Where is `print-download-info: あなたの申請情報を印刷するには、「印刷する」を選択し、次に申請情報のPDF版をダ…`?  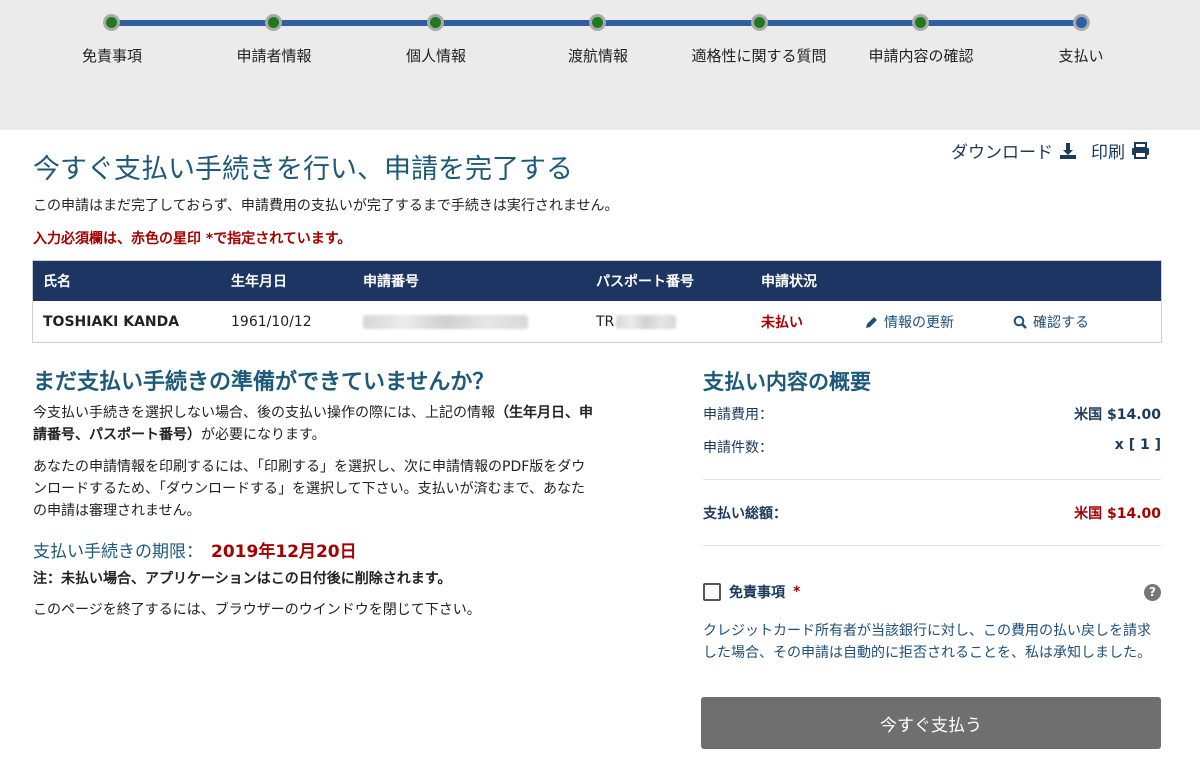 print-download-info: あなたの申請情報を印刷するには、「印刷する」を選択し、次に申請情報のPDF版をダ… is located at coordinates (309, 489).